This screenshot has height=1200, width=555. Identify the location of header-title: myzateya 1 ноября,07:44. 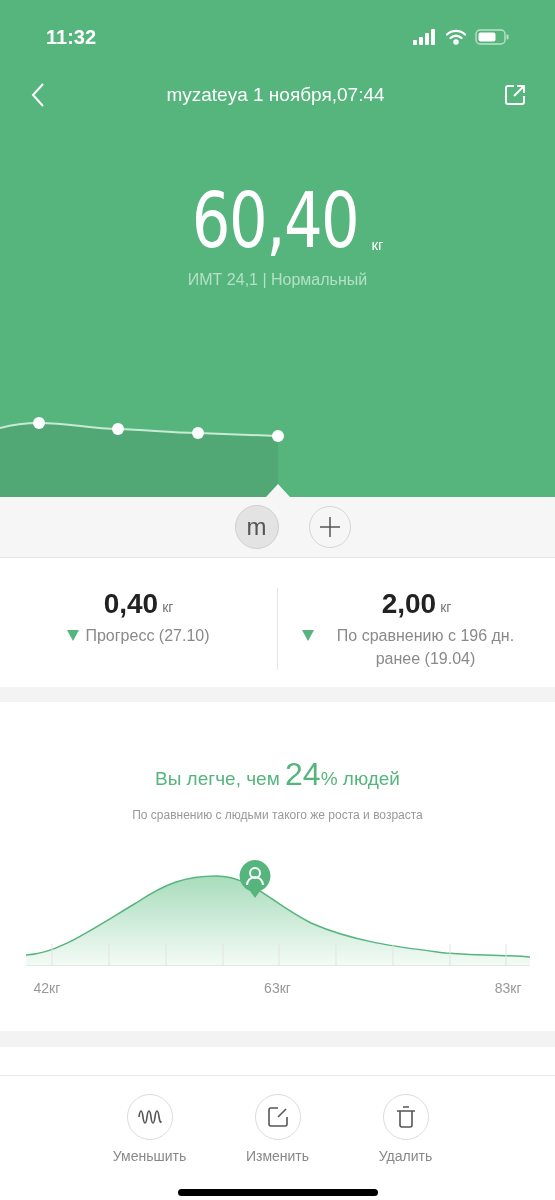
(275, 94).